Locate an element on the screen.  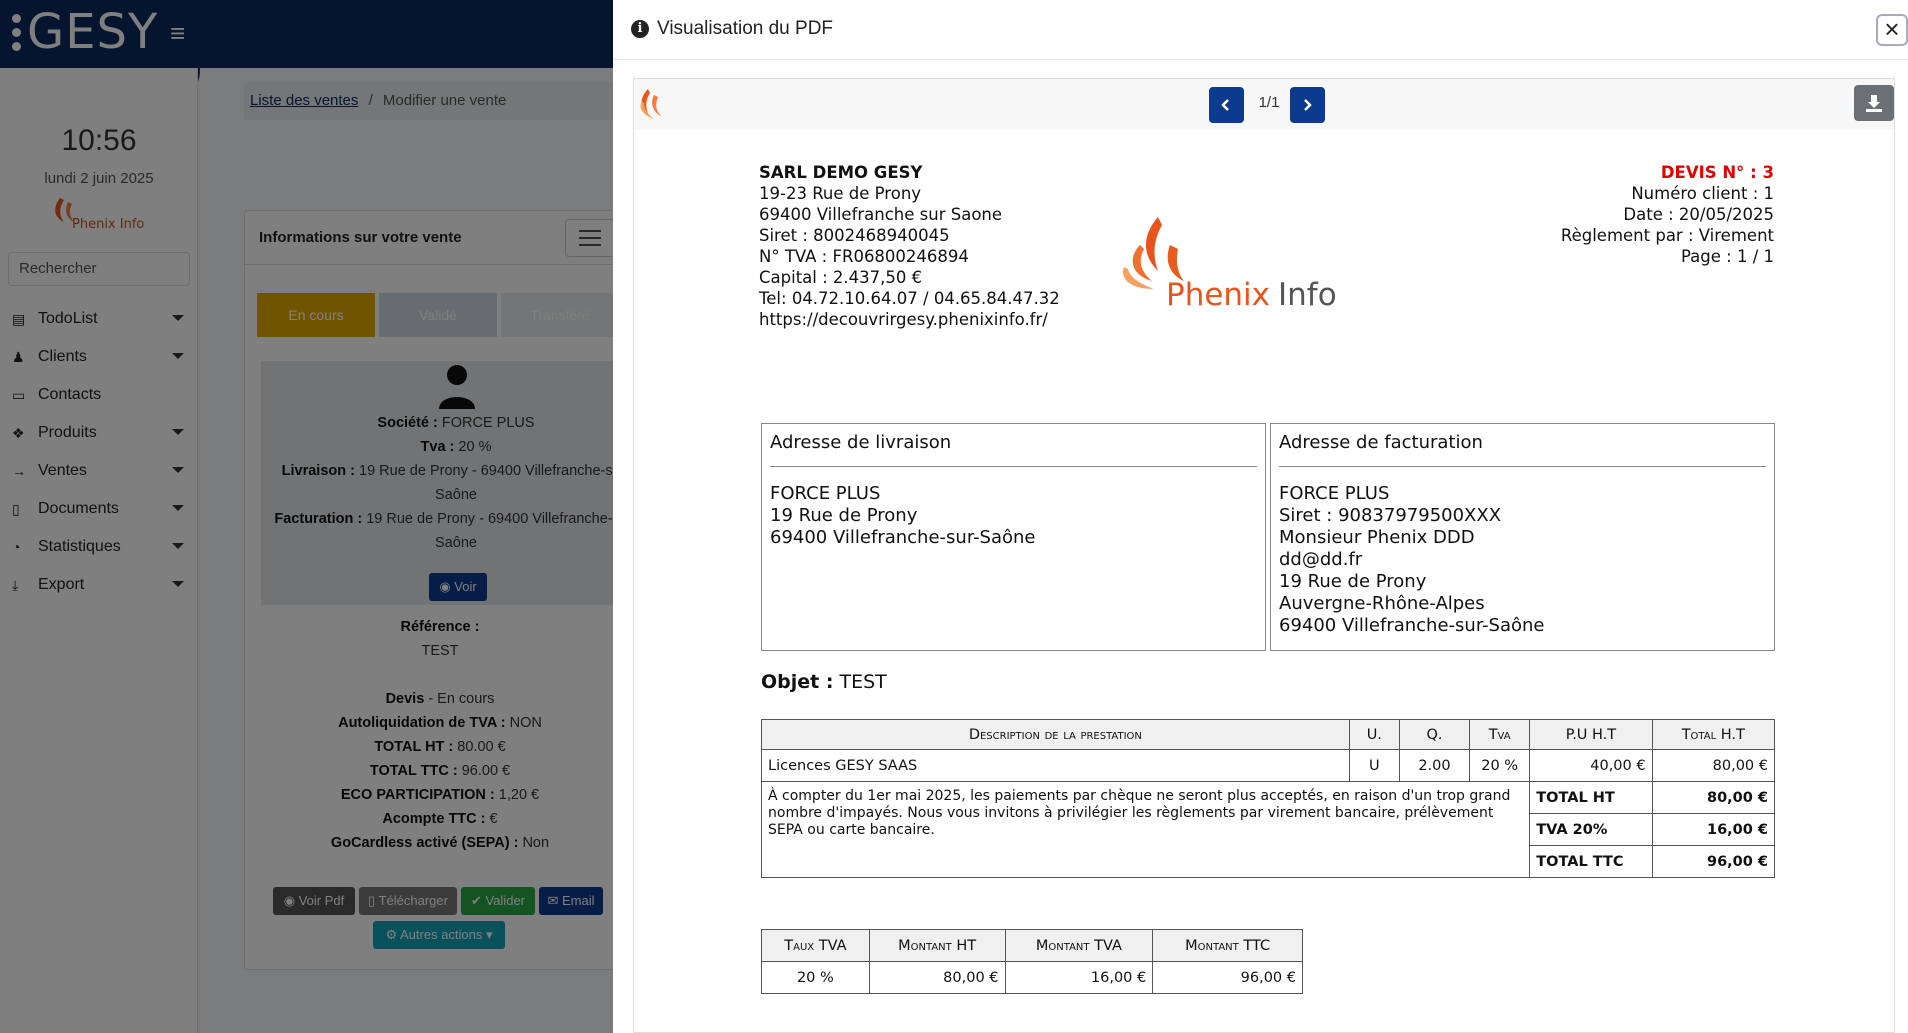
delivery-address-title: Adresse de livraison is located at coordinates (1013, 449).